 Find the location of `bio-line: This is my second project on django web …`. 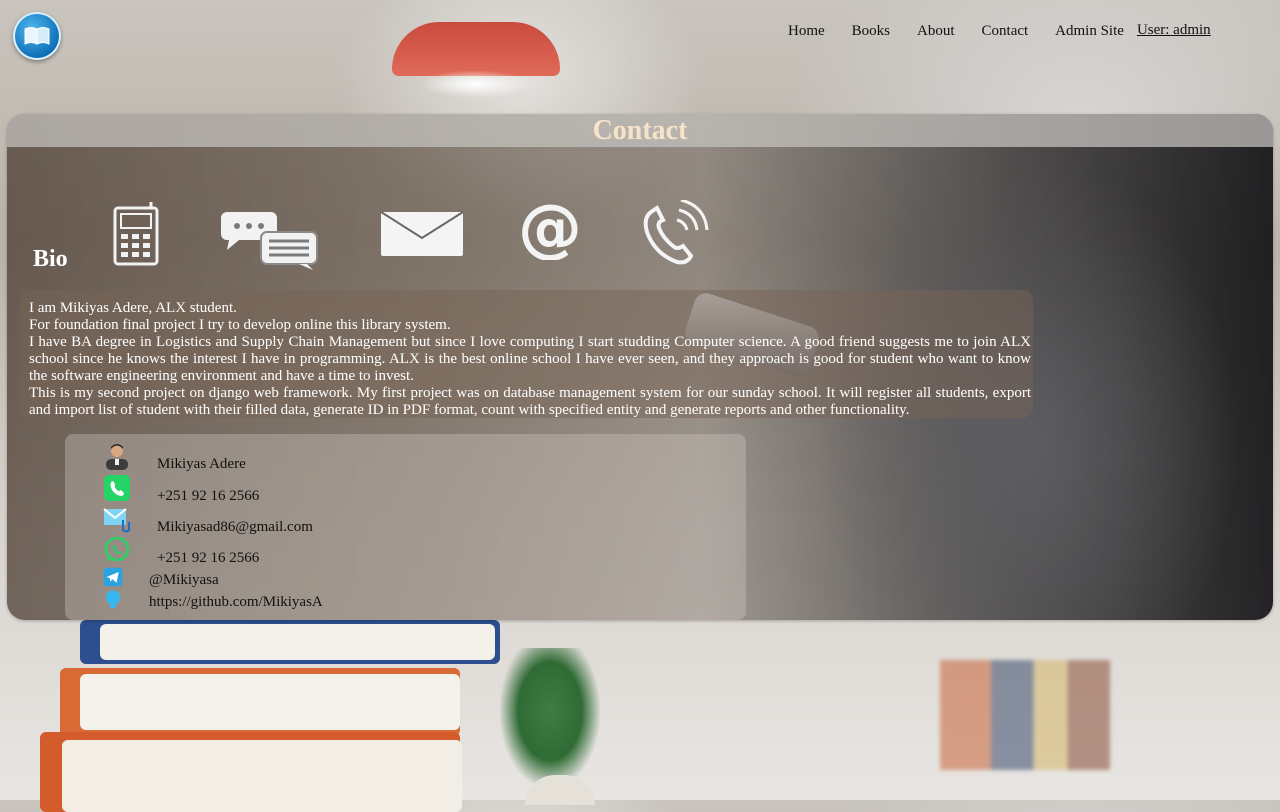

bio-line: This is my second project on django web … is located at coordinates (530, 401).